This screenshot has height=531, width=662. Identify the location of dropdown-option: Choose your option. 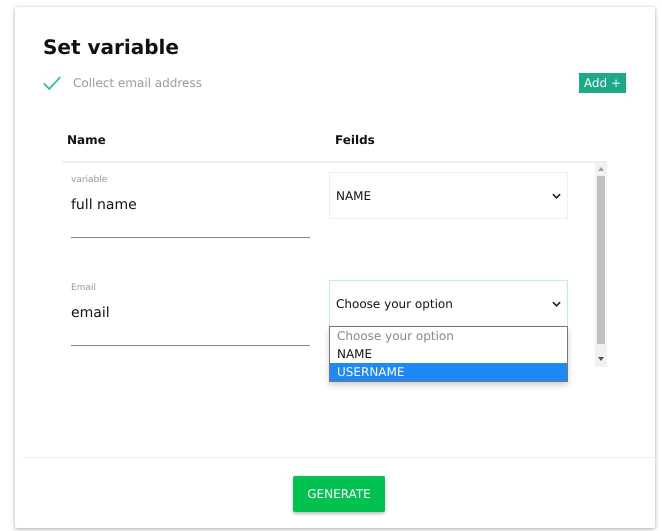
(448, 336).